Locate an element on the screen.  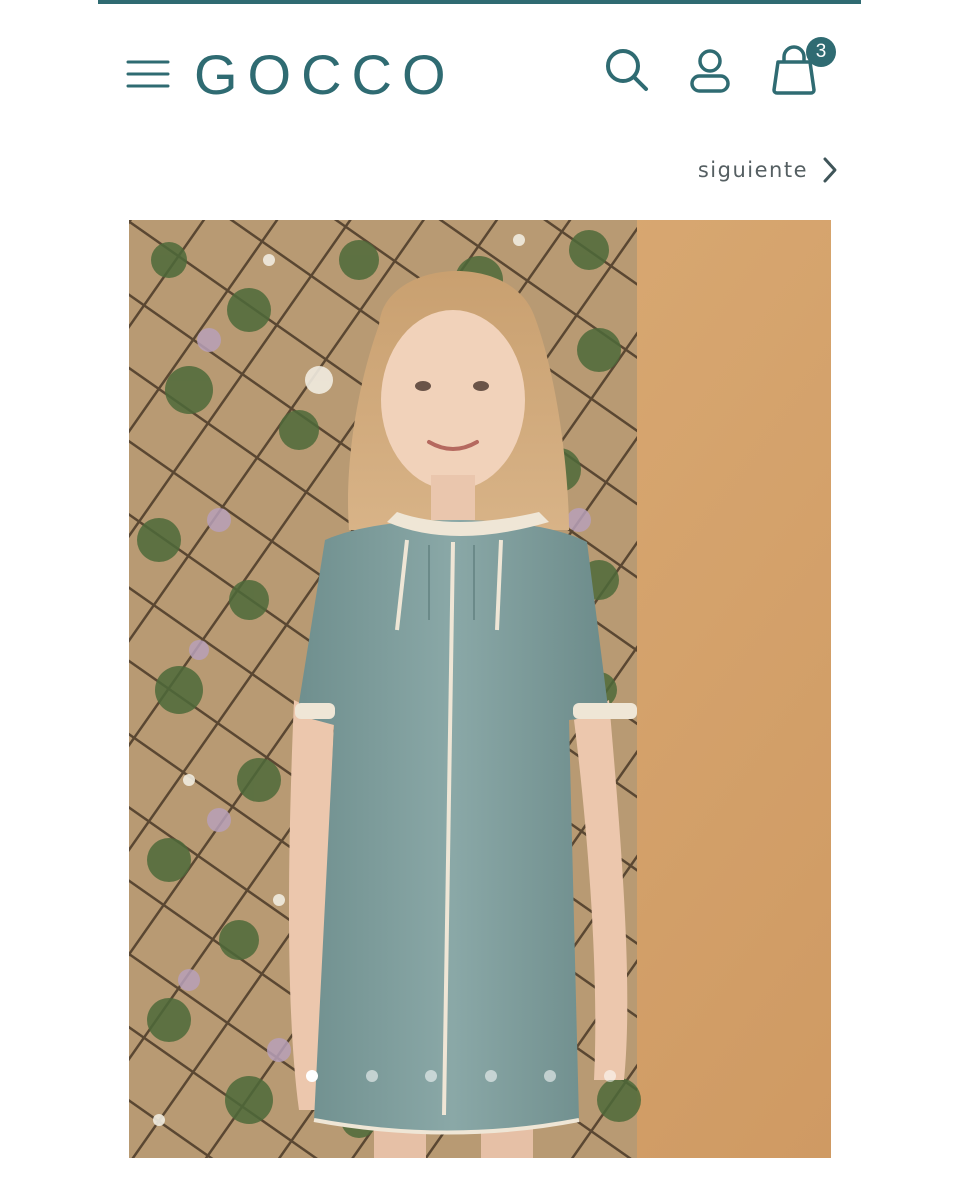
next-product-link: siguiente is located at coordinates (768, 170).